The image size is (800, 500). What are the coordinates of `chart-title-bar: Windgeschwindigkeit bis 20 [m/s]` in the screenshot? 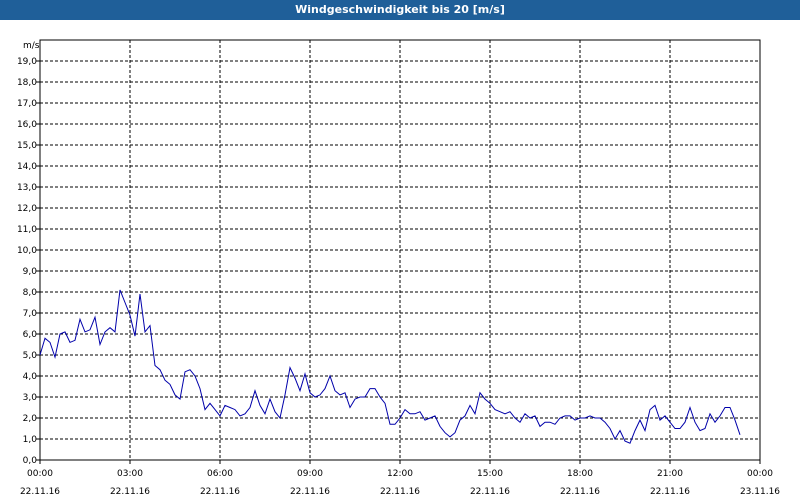 It's located at (400, 10).